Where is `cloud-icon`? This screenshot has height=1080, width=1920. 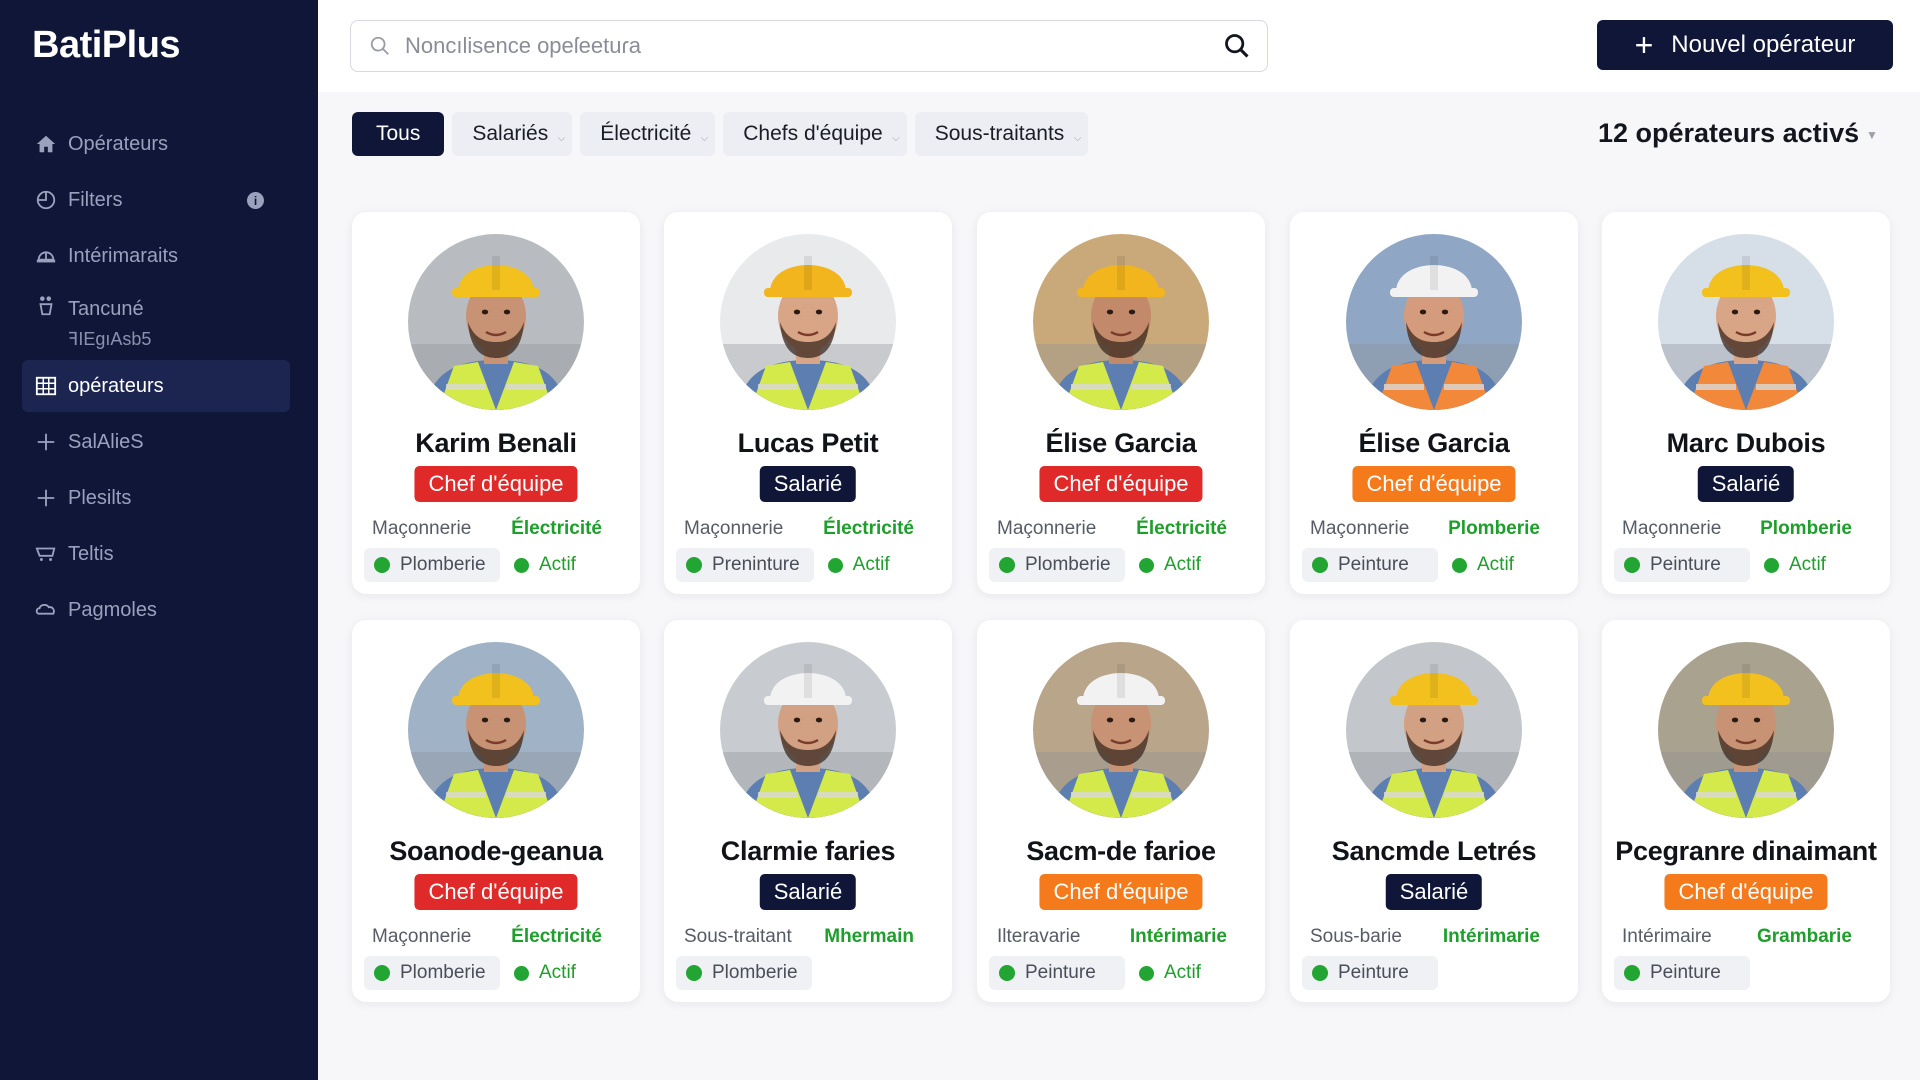
cloud-icon is located at coordinates (46, 610).